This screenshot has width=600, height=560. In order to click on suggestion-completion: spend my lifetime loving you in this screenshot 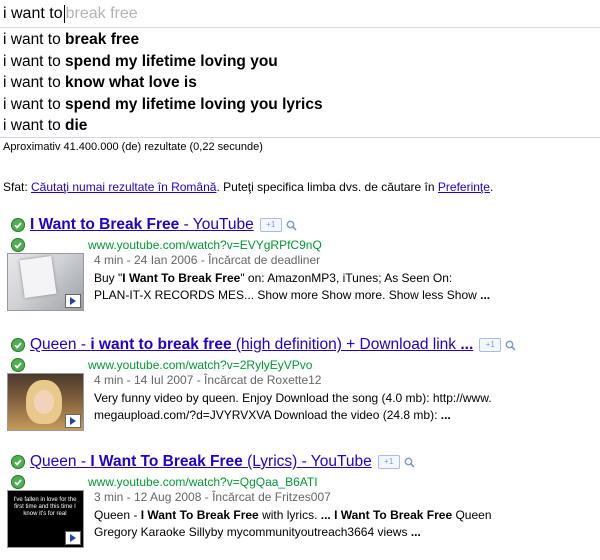, I will do `click(171, 61)`.